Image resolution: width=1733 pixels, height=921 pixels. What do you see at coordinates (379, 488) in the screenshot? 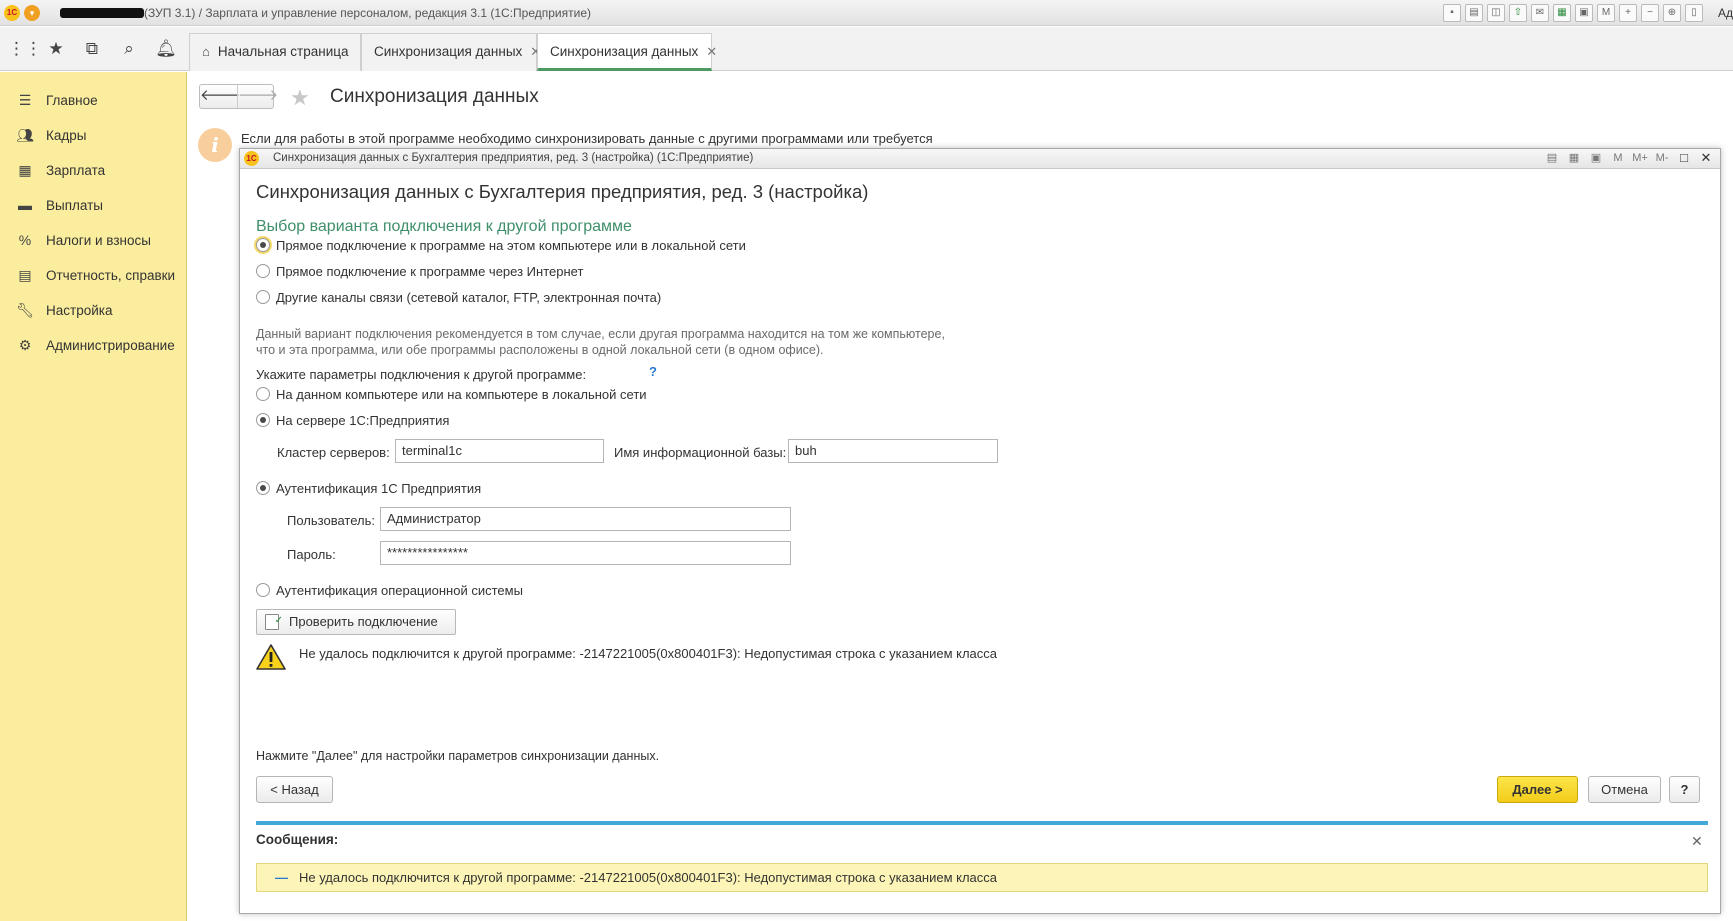
I see `radio-label: Аутентификация 1С Предприятия` at bounding box center [379, 488].